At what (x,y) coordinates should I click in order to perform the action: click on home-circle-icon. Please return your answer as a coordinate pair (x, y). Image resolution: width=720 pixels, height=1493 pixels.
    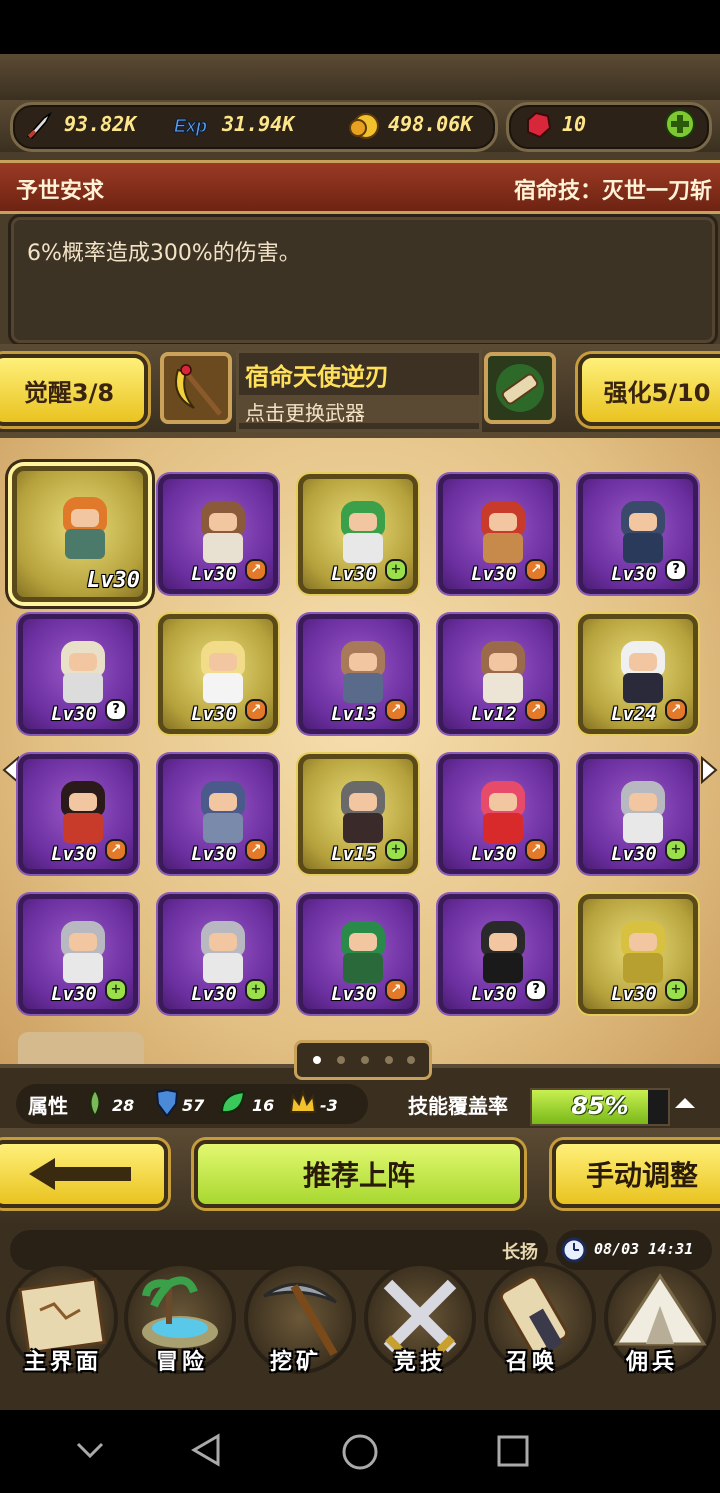
    Looking at the image, I should click on (360, 1452).